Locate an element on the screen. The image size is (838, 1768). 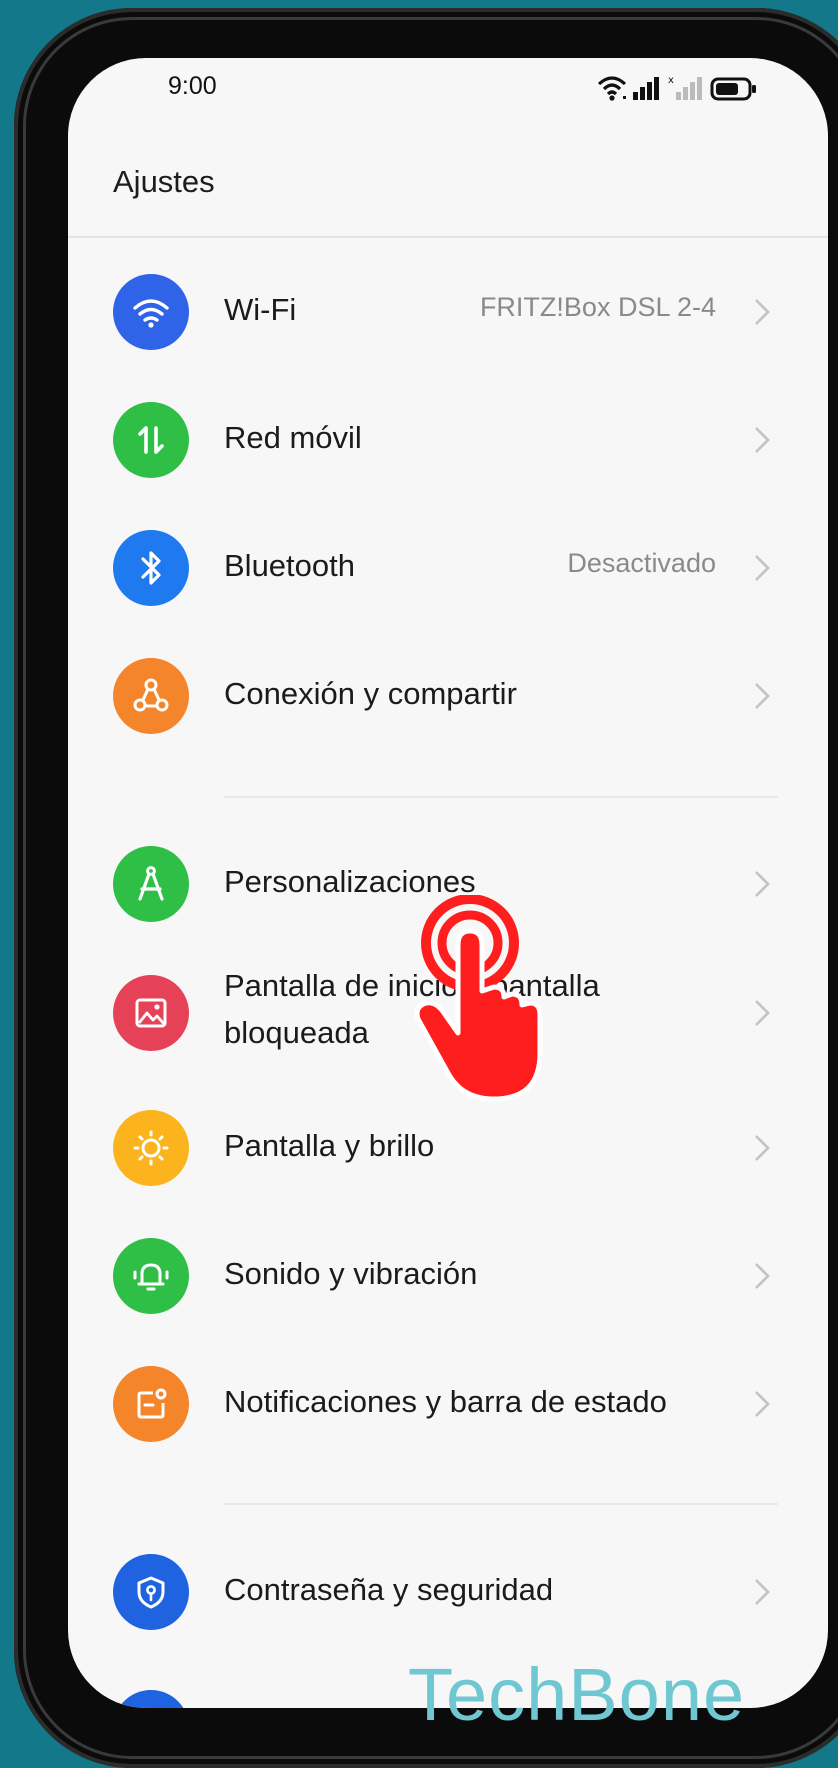
settings-row-label: Conexión y compartir is located at coordinates (370, 693).